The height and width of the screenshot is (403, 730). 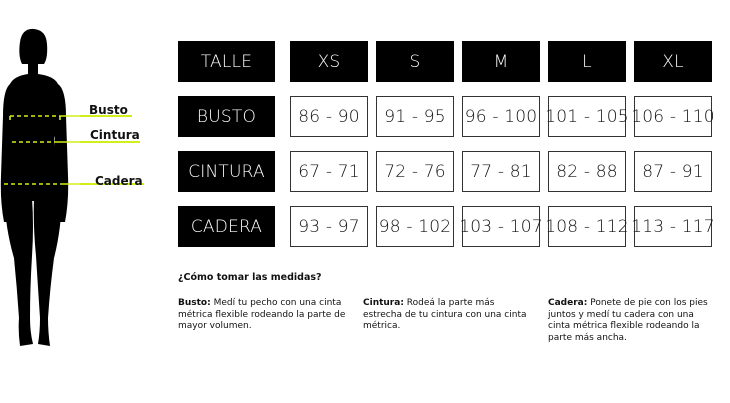 What do you see at coordinates (501, 116) in the screenshot?
I see `cell-busto-m: 96 - 100` at bounding box center [501, 116].